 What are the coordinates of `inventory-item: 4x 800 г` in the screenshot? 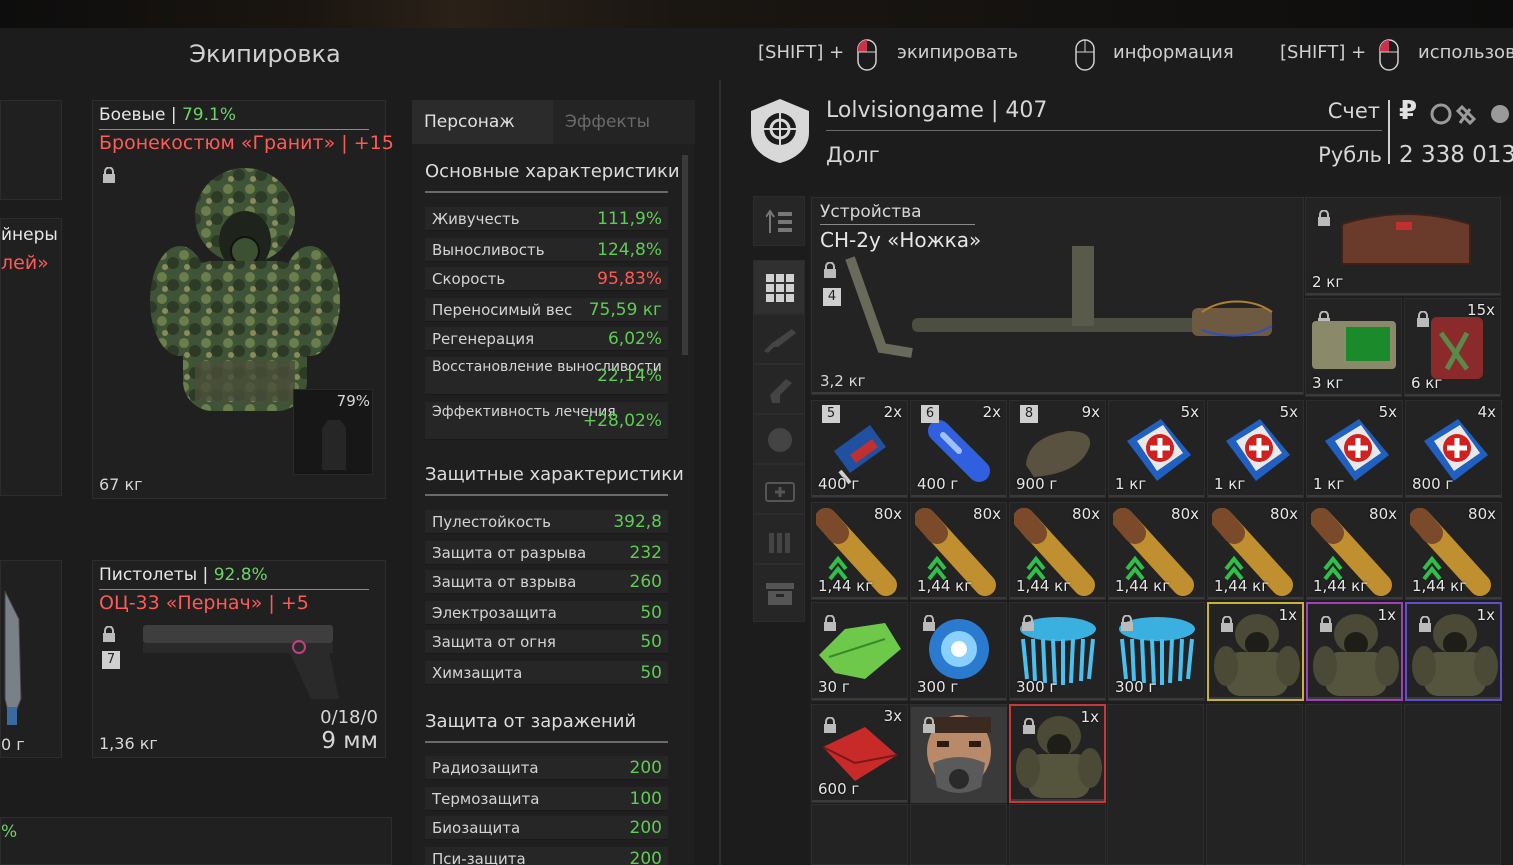 It's located at (1453, 449).